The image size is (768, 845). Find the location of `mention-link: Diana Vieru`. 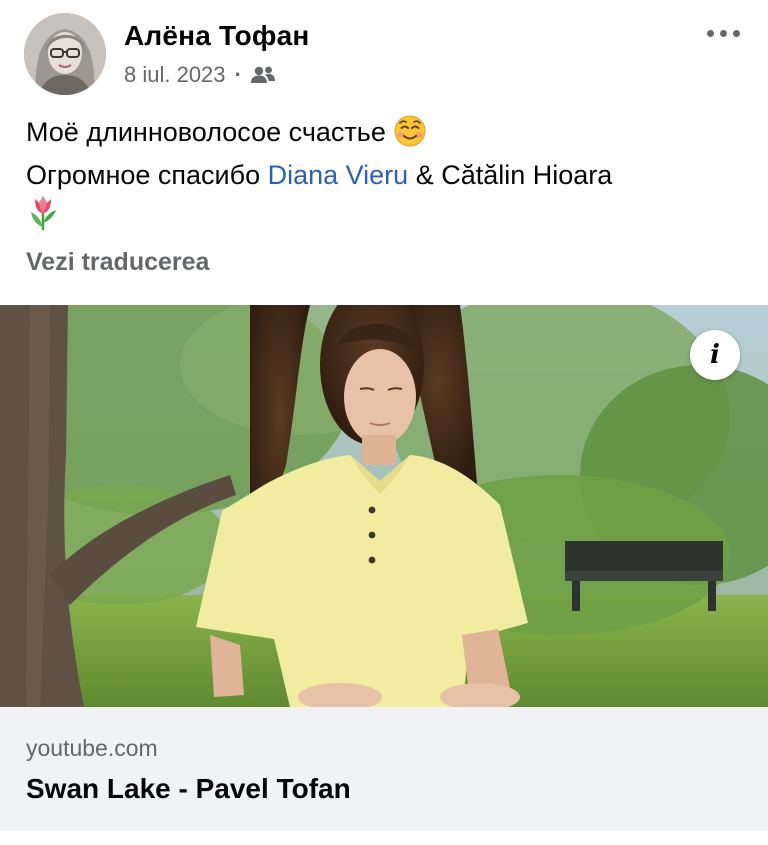

mention-link: Diana Vieru is located at coordinates (338, 175).